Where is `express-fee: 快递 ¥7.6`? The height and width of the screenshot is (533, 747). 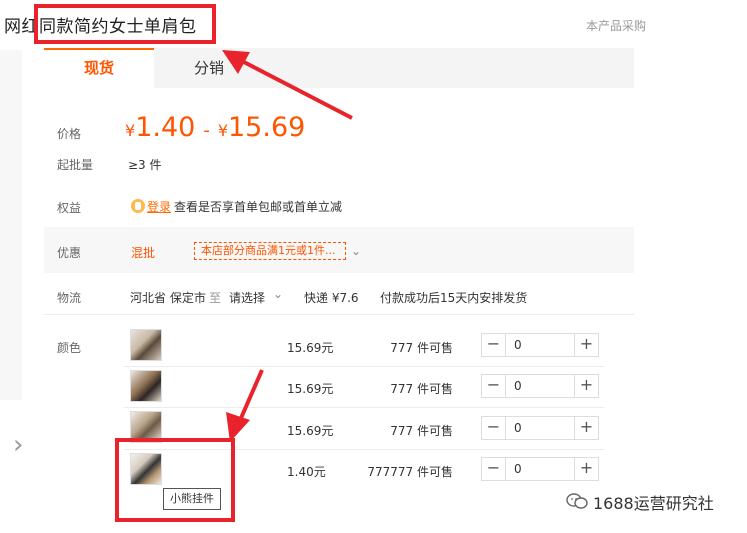
express-fee: 快递 ¥7.6 is located at coordinates (331, 298).